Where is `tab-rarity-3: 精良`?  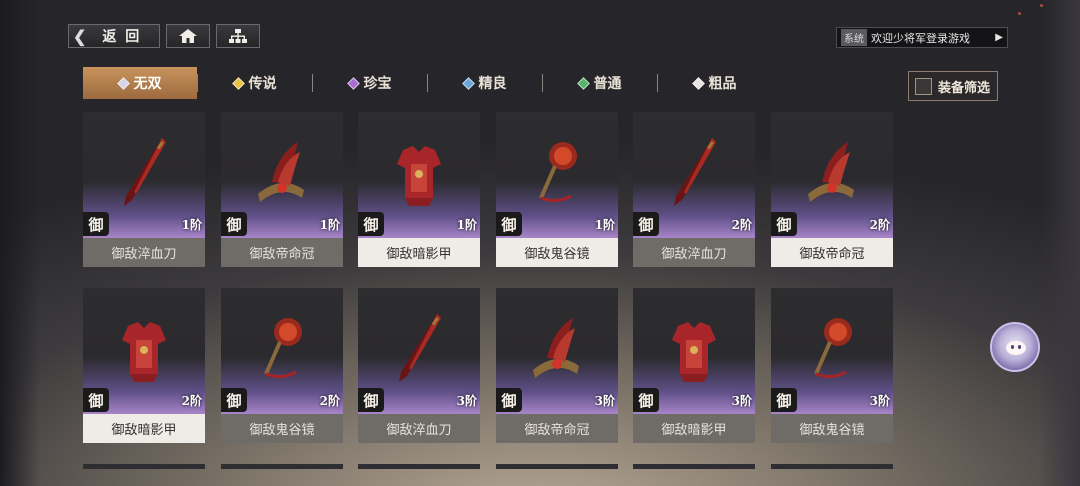 tab-rarity-3: 精良 is located at coordinates (485, 83).